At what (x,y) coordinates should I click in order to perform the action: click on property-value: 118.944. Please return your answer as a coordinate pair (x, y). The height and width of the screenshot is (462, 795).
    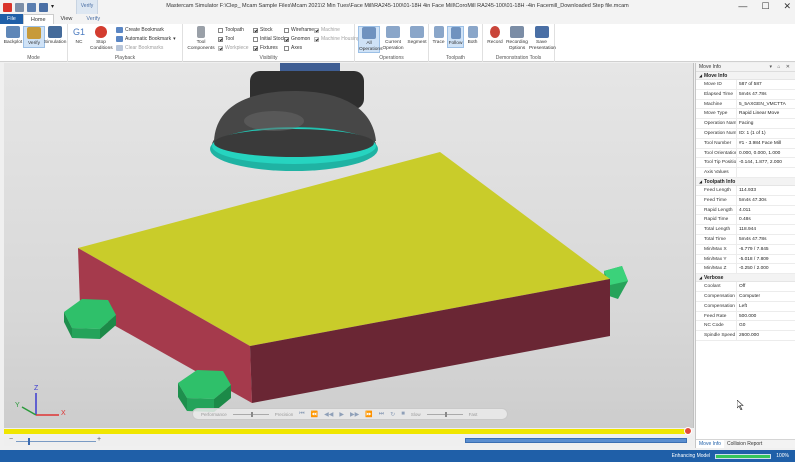
    Looking at the image, I should click on (747, 230).